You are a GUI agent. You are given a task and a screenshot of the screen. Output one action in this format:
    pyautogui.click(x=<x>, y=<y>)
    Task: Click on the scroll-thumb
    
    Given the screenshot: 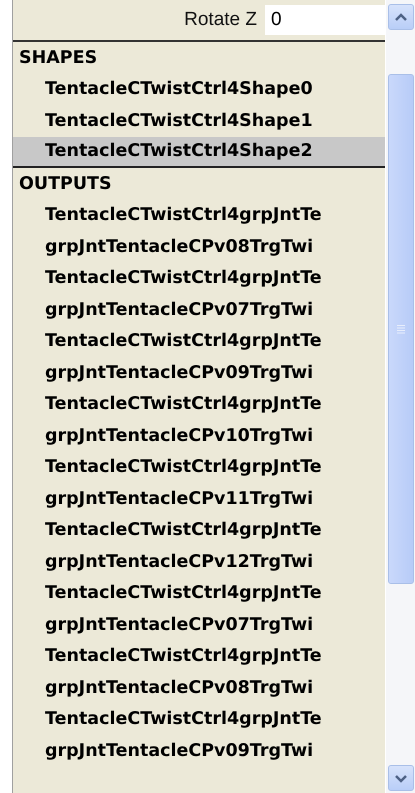 What is the action you would take?
    pyautogui.click(x=401, y=329)
    